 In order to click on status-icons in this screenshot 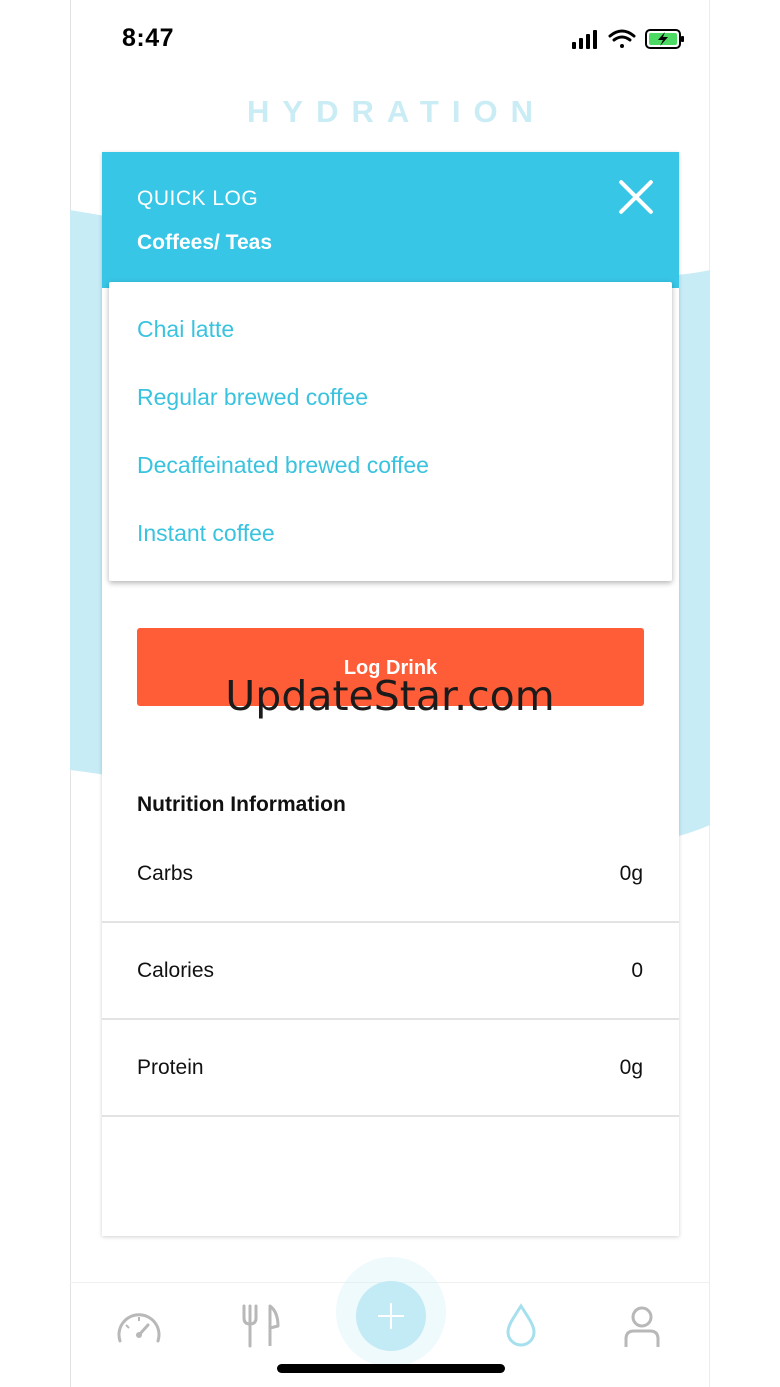, I will do `click(628, 39)`.